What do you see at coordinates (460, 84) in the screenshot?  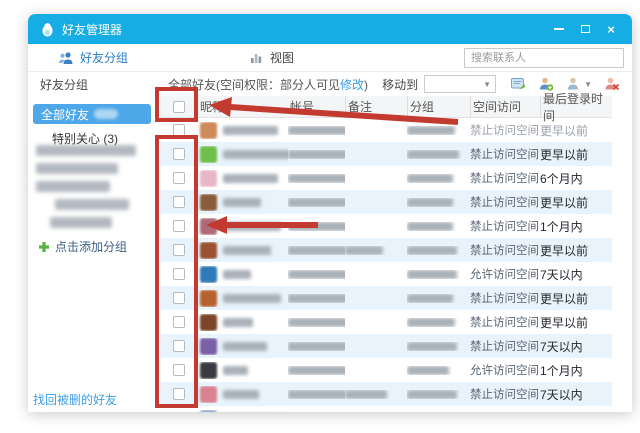 I see `move-to-select: ▼` at bounding box center [460, 84].